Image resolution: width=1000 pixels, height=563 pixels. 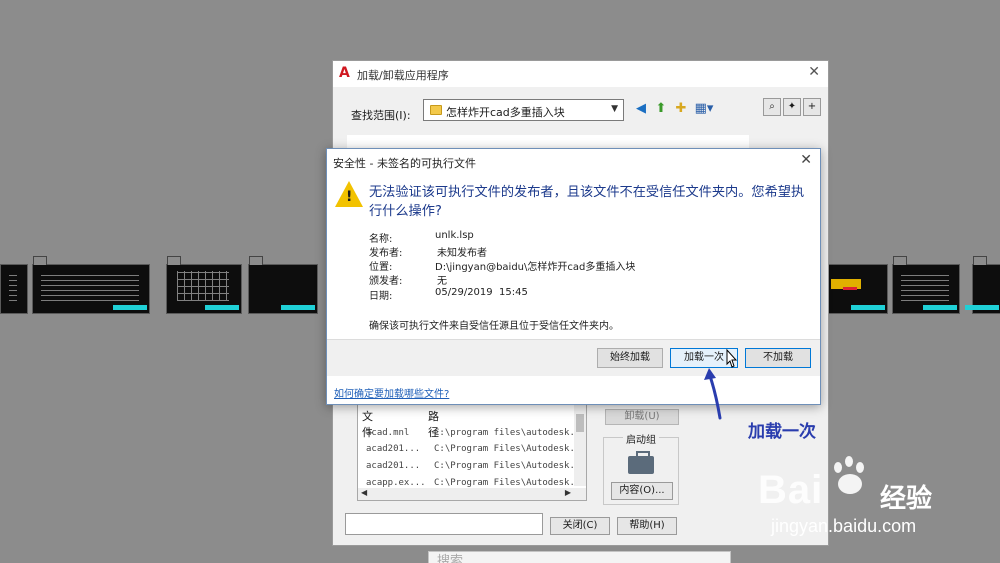 What do you see at coordinates (792, 107) in the screenshot?
I see `favorites-icon: ✦` at bounding box center [792, 107].